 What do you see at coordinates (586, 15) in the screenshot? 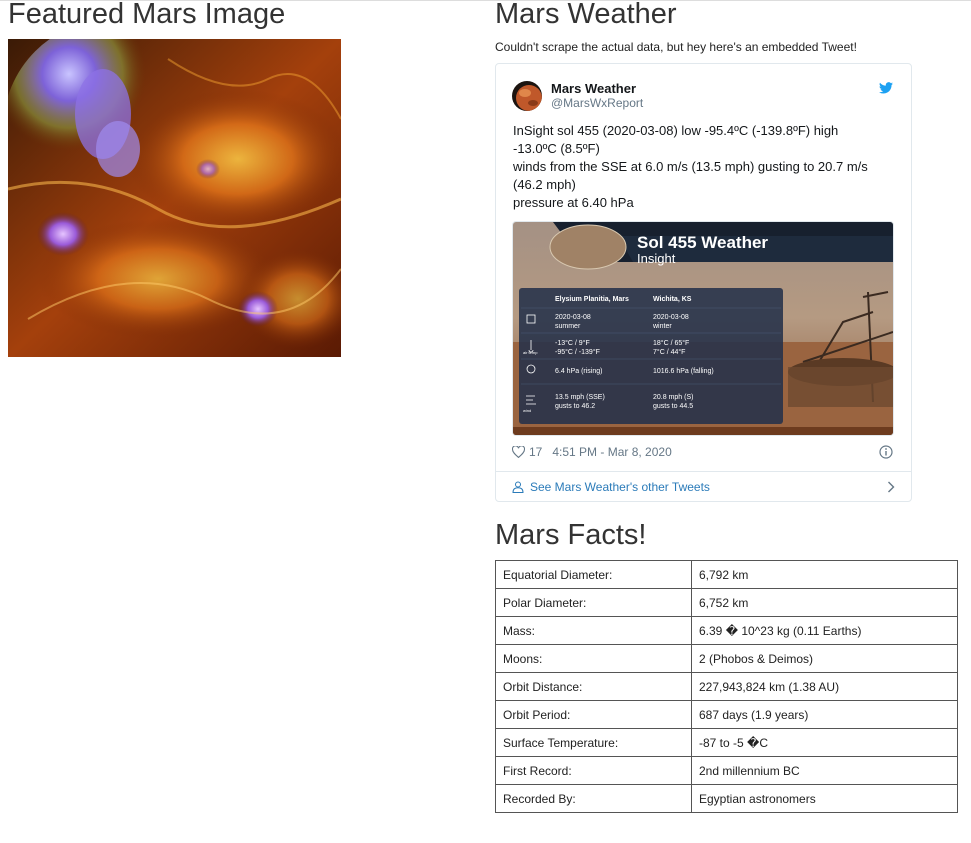
I see `mars-weather-heading: Mars Weather` at bounding box center [586, 15].